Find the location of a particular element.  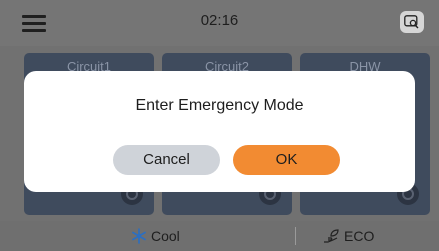

eco-mode-button: ECO is located at coordinates (348, 236).